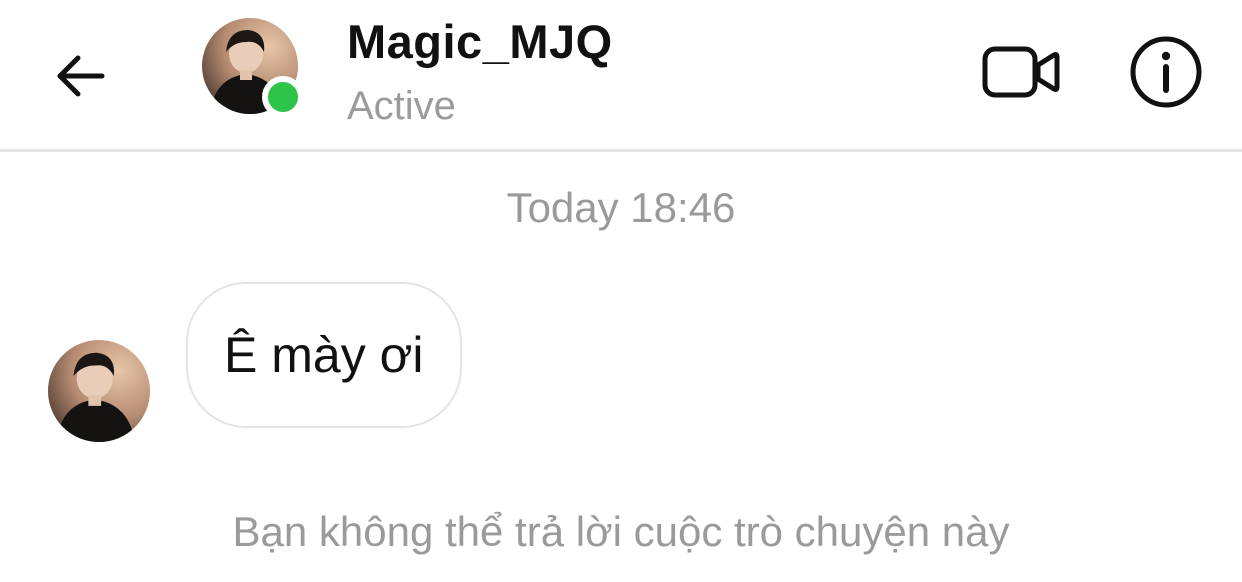 The image size is (1242, 582). Describe the element at coordinates (401, 106) in the screenshot. I see `contact-status: Active` at that location.